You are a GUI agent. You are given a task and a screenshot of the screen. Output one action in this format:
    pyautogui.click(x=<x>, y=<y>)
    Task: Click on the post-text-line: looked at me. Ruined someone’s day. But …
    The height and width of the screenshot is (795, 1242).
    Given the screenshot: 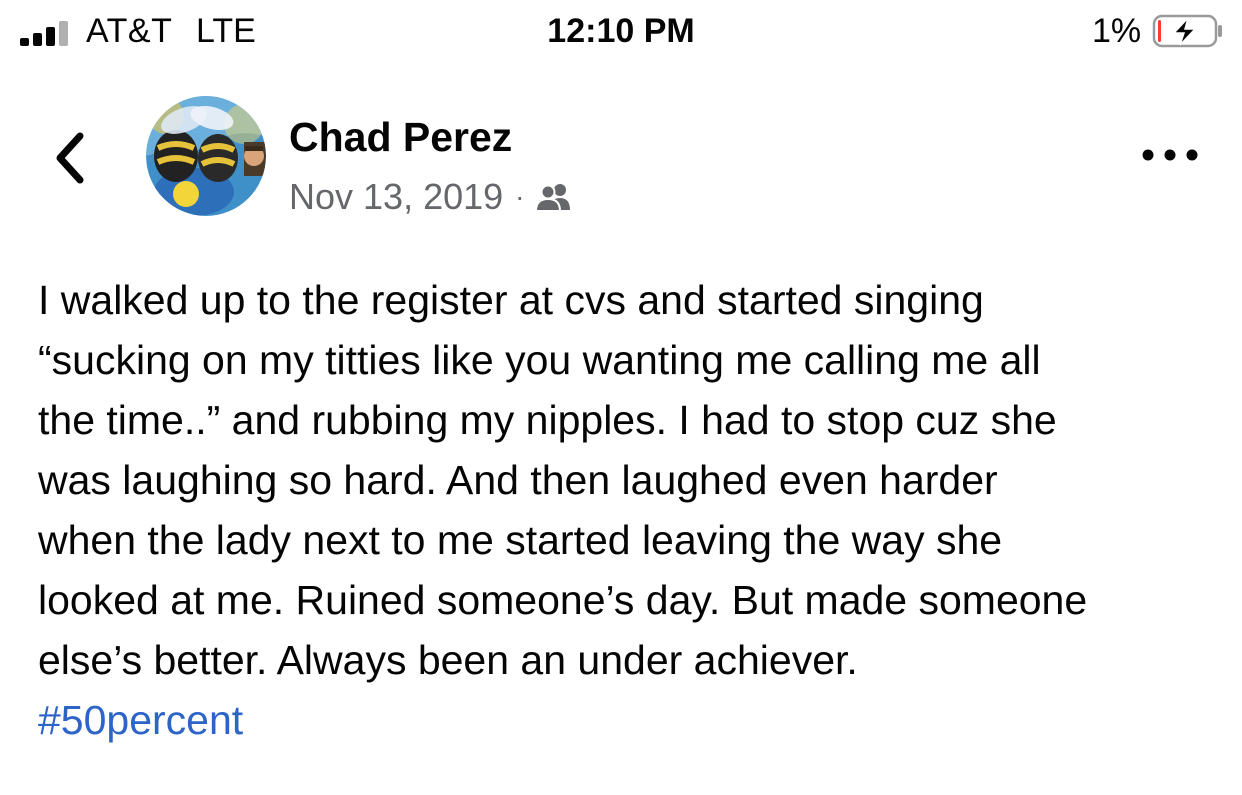 What is the action you would take?
    pyautogui.click(x=563, y=600)
    